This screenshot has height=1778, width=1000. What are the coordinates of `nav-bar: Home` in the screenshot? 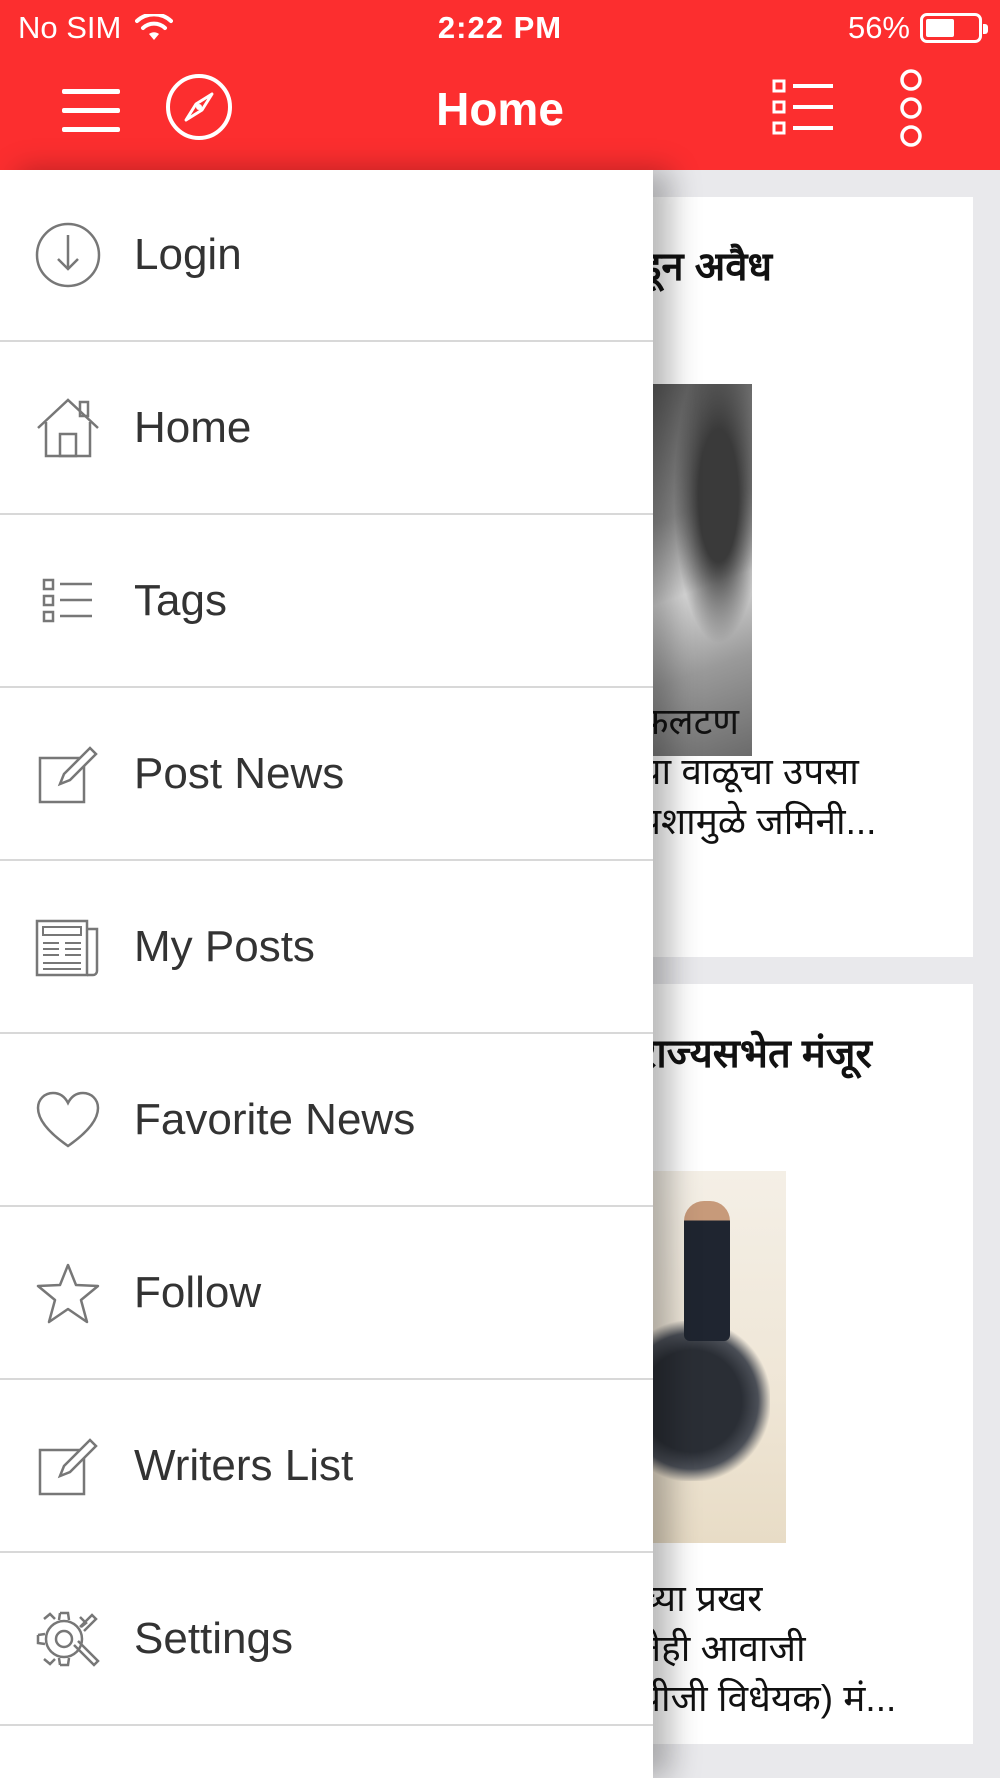 It's located at (500, 113).